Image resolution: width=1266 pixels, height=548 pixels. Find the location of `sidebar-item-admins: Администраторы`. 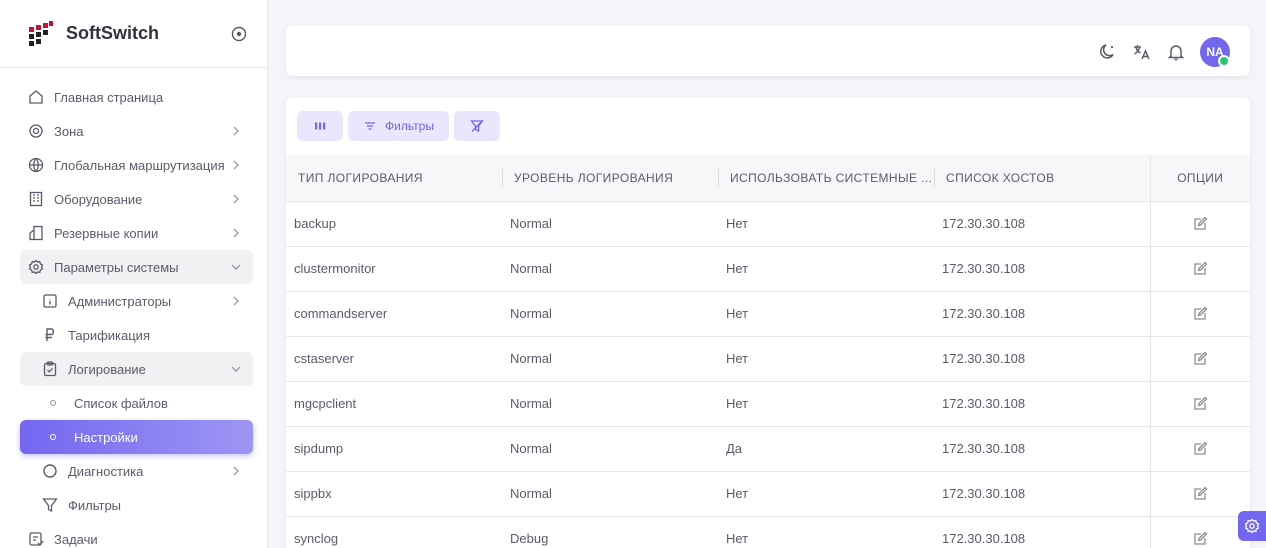

sidebar-item-admins: Администраторы is located at coordinates (136, 301).